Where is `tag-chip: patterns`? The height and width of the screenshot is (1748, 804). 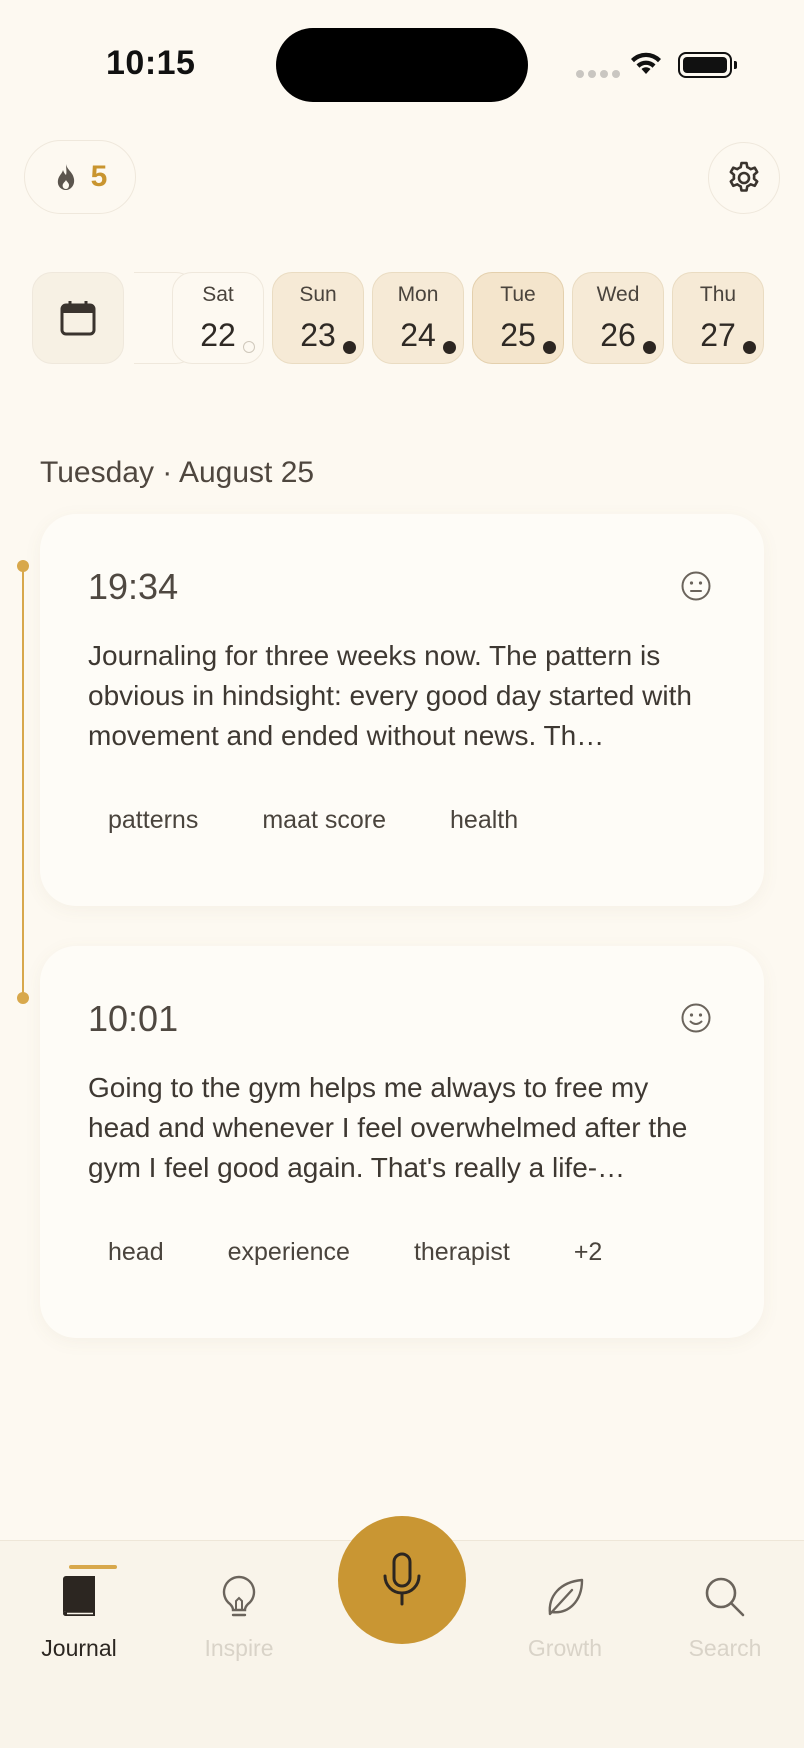
tag-chip: patterns is located at coordinates (153, 820).